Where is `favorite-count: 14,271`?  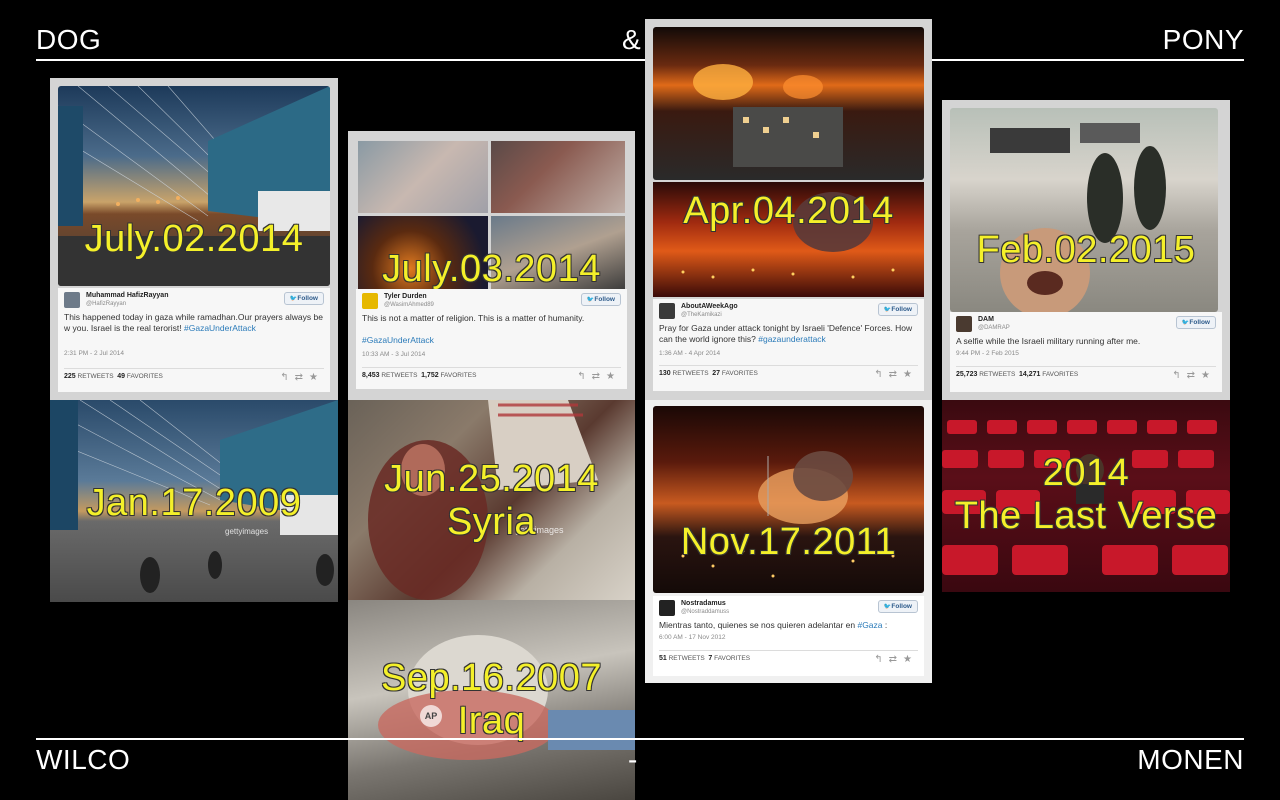 favorite-count: 14,271 is located at coordinates (1029, 374).